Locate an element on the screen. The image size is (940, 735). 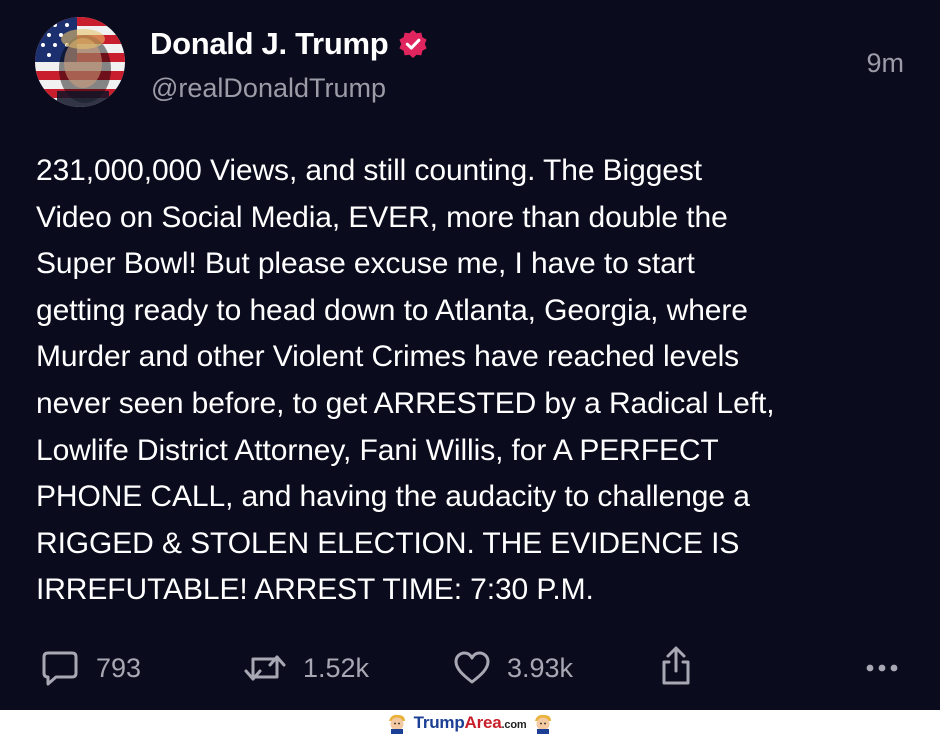
author-name-row: Donald J. Trump is located at coordinates (289, 44).